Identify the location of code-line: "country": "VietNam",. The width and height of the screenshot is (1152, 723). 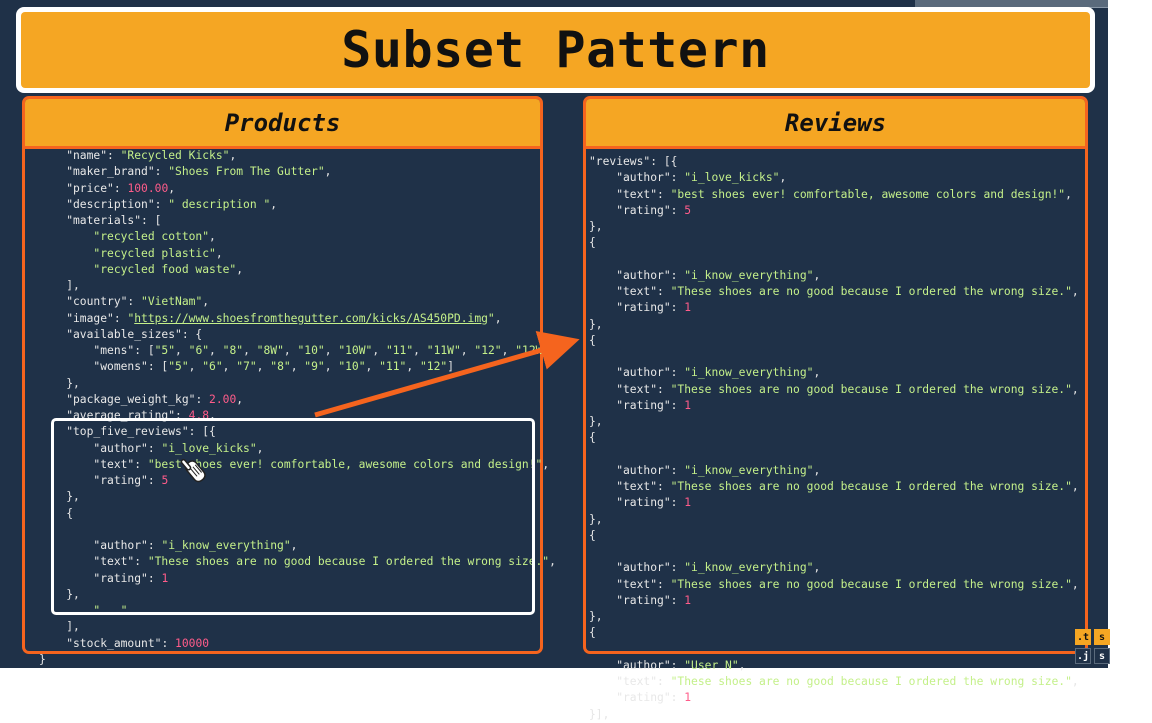
(297, 302).